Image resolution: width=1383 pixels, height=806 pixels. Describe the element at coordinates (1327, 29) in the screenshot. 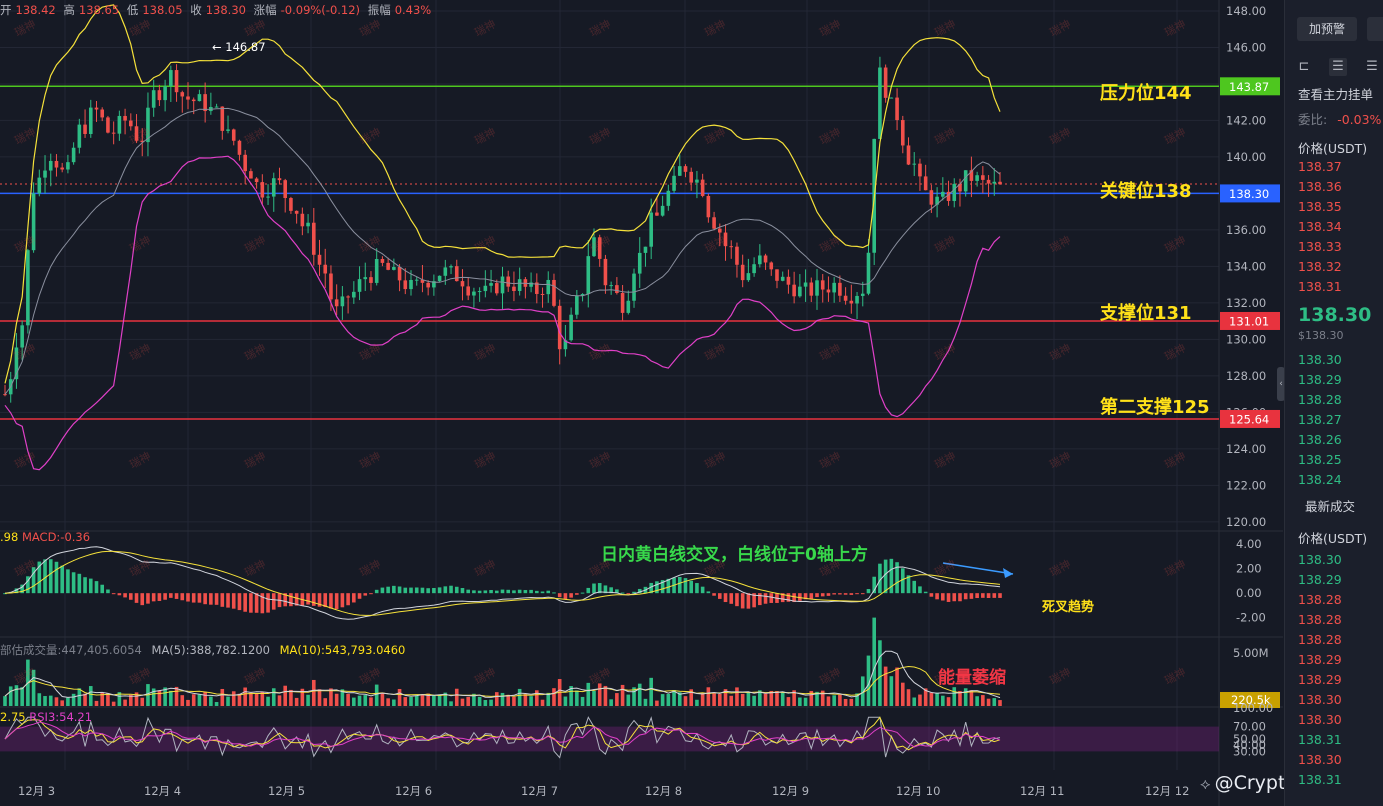

I see `add-alert-button: 加预警` at that location.